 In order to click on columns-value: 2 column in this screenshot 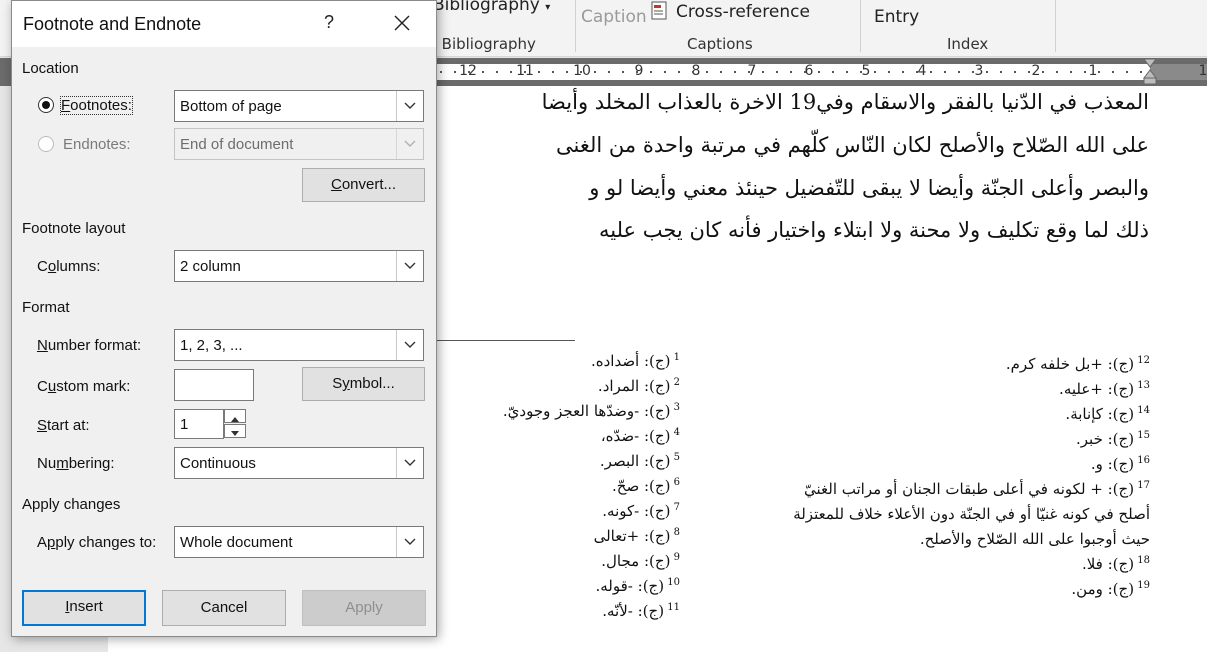, I will do `click(210, 266)`.